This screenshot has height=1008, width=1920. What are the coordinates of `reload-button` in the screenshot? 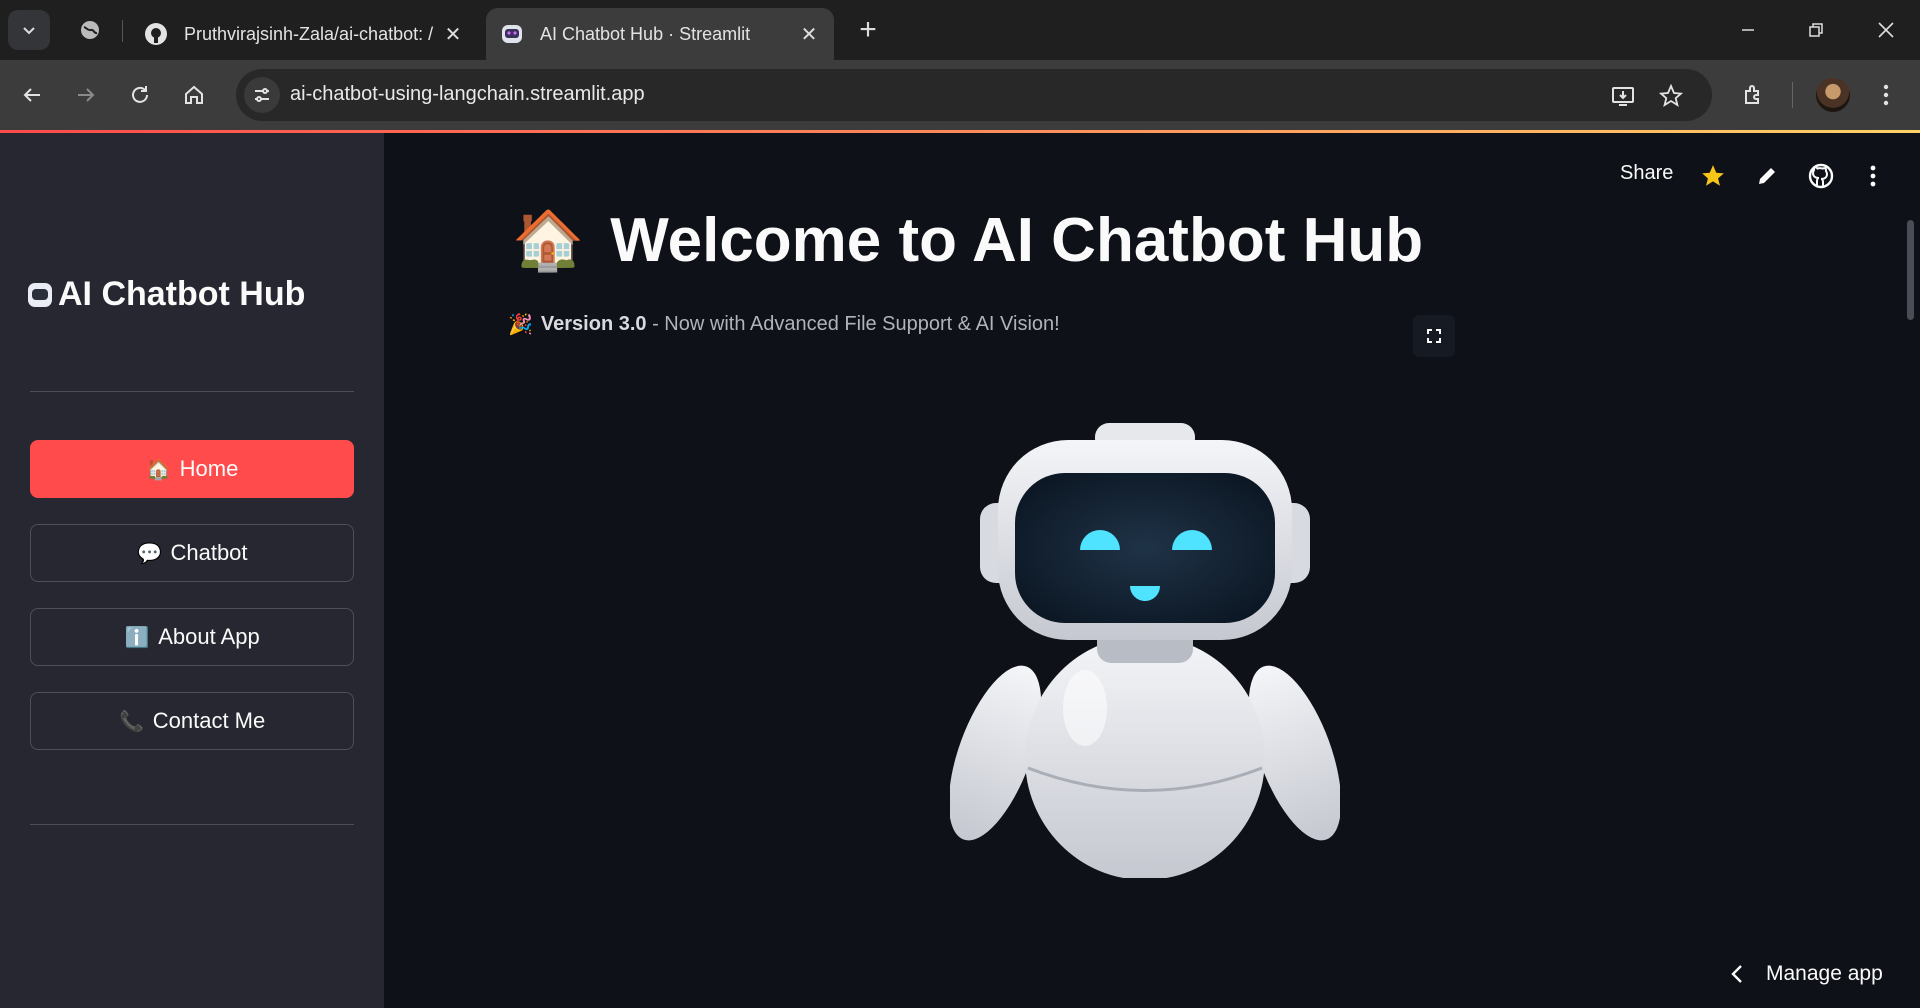 It's located at (140, 95).